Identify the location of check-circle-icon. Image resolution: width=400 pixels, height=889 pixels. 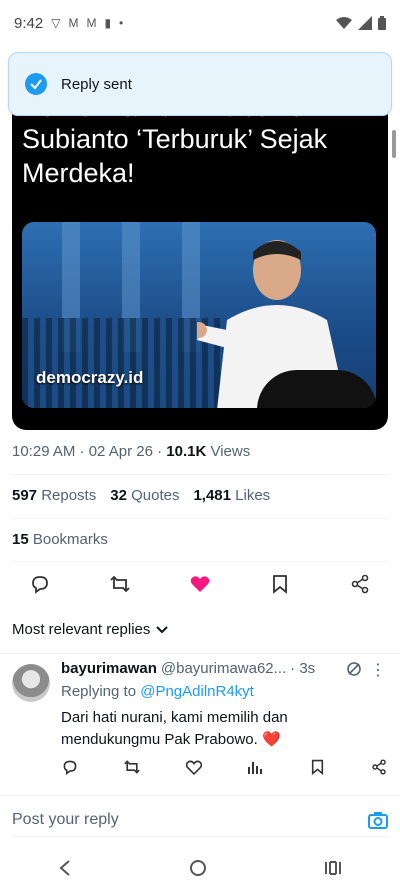
(36, 84).